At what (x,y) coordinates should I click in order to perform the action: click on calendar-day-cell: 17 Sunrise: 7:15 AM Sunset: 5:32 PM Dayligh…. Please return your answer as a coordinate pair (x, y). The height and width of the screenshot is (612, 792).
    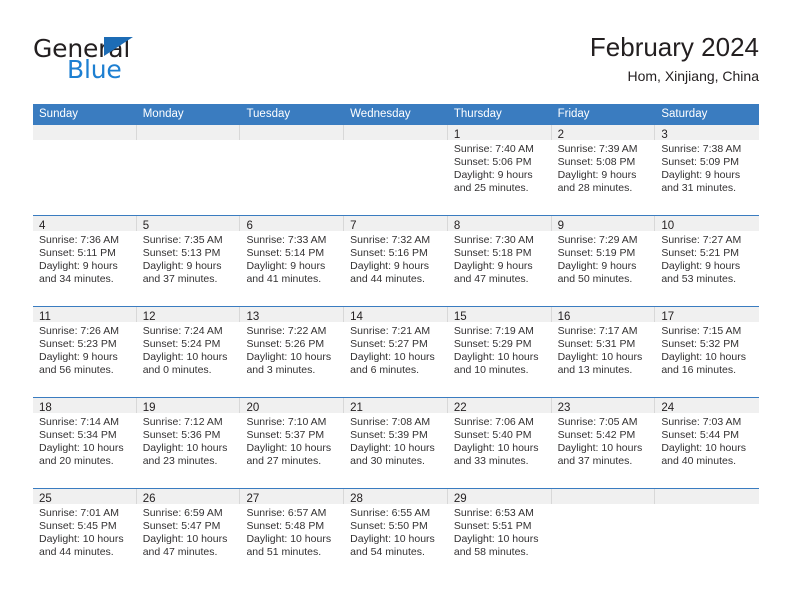
    Looking at the image, I should click on (707, 352).